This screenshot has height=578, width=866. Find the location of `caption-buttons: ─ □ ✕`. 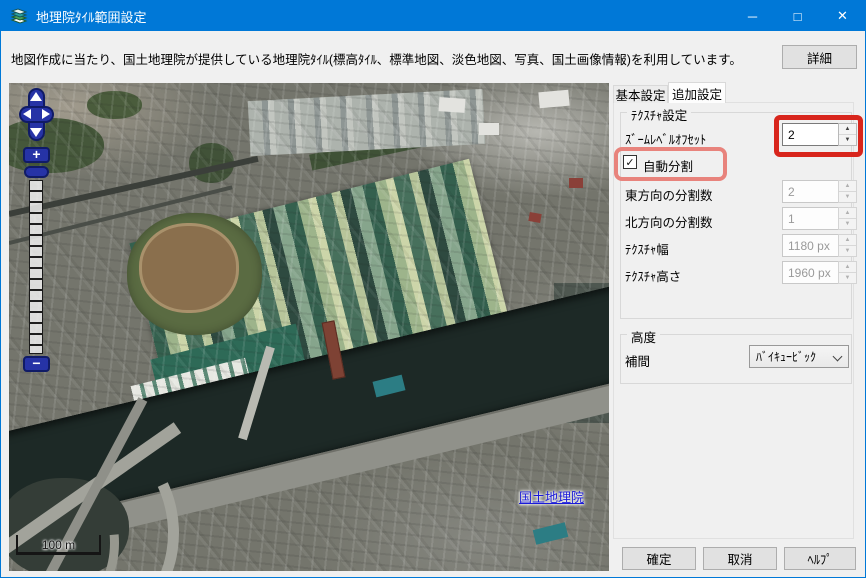

caption-buttons: ─ □ ✕ is located at coordinates (797, 16).